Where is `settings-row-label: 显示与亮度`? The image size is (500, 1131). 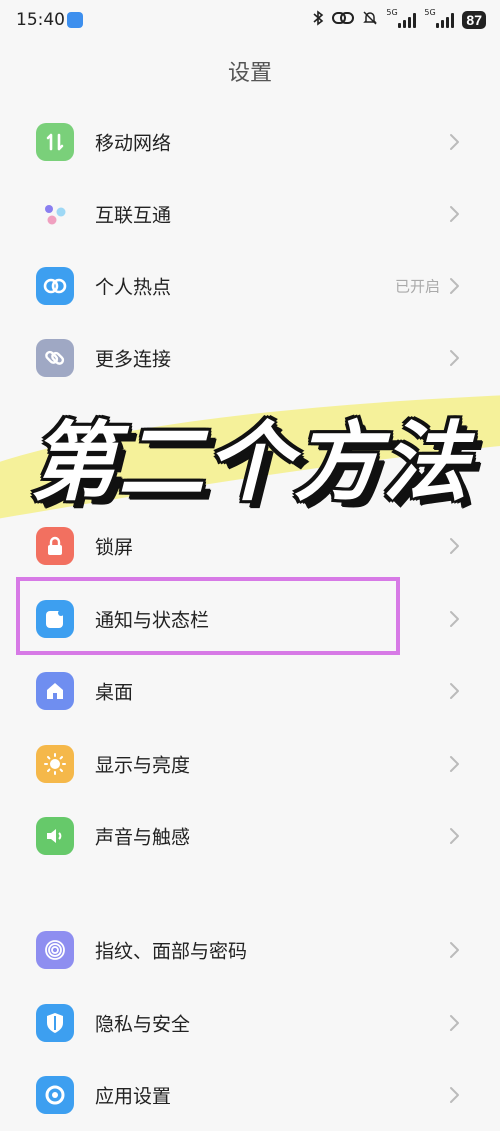
settings-row-label: 显示与亮度 is located at coordinates (143, 765).